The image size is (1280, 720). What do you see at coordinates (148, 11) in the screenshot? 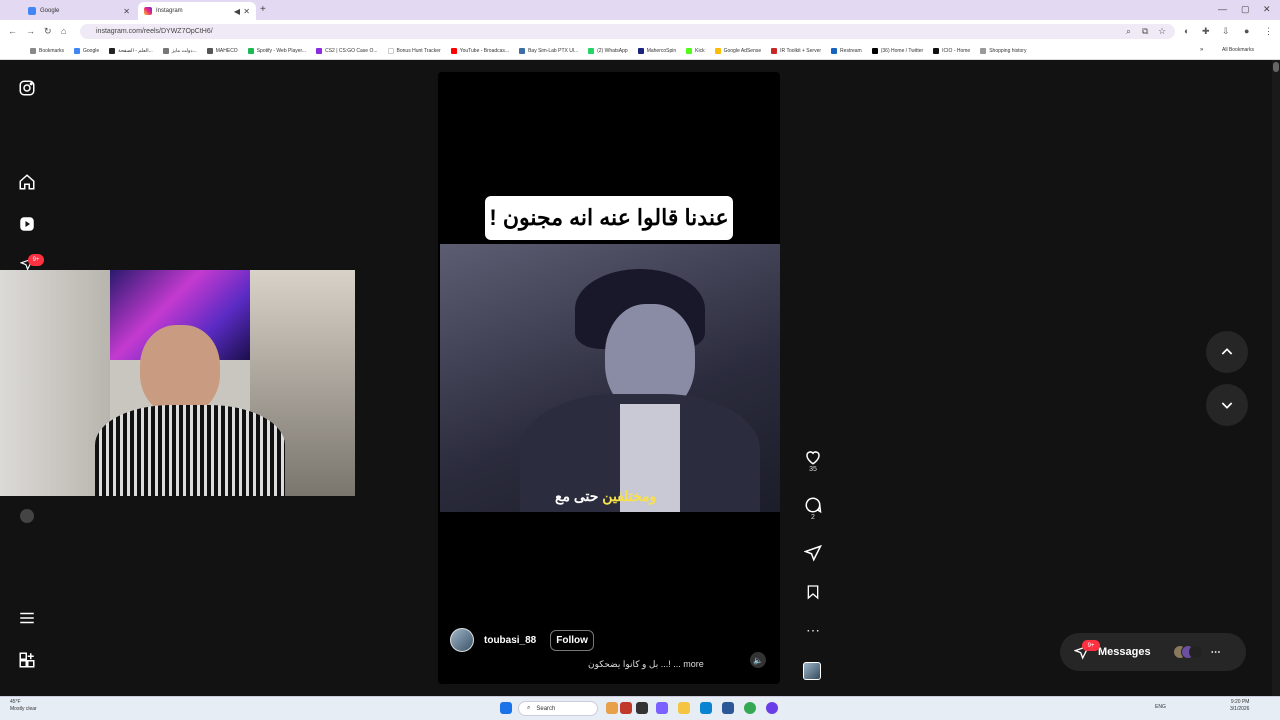
I see `instagram-icon` at bounding box center [148, 11].